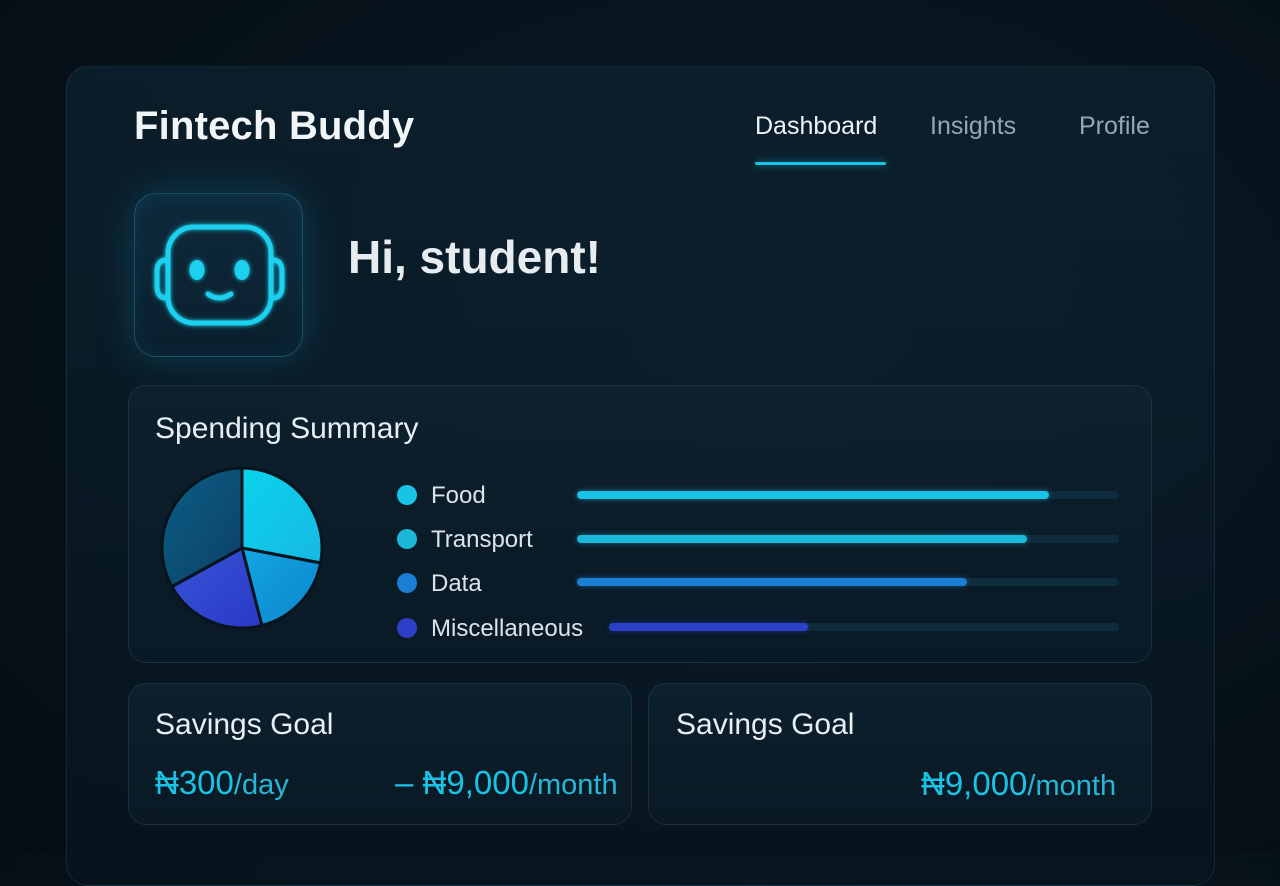 Image resolution: width=1280 pixels, height=886 pixels. Describe the element at coordinates (407, 539) in the screenshot. I see `transport-dot-icon` at that location.